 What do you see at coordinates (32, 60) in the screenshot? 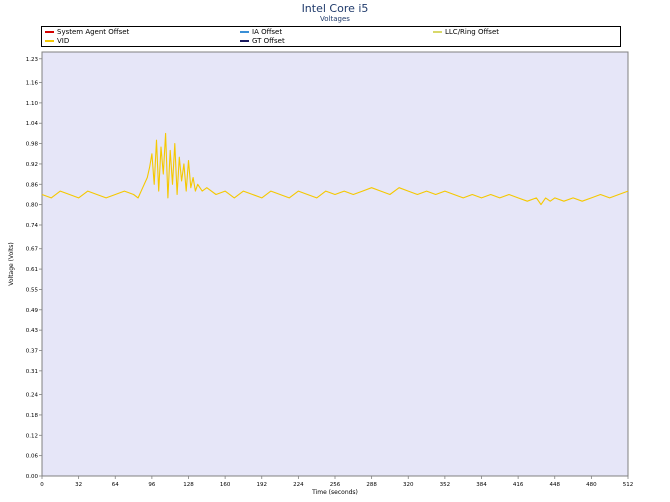
I see `y-tick-label: 1.23` at bounding box center [32, 60].